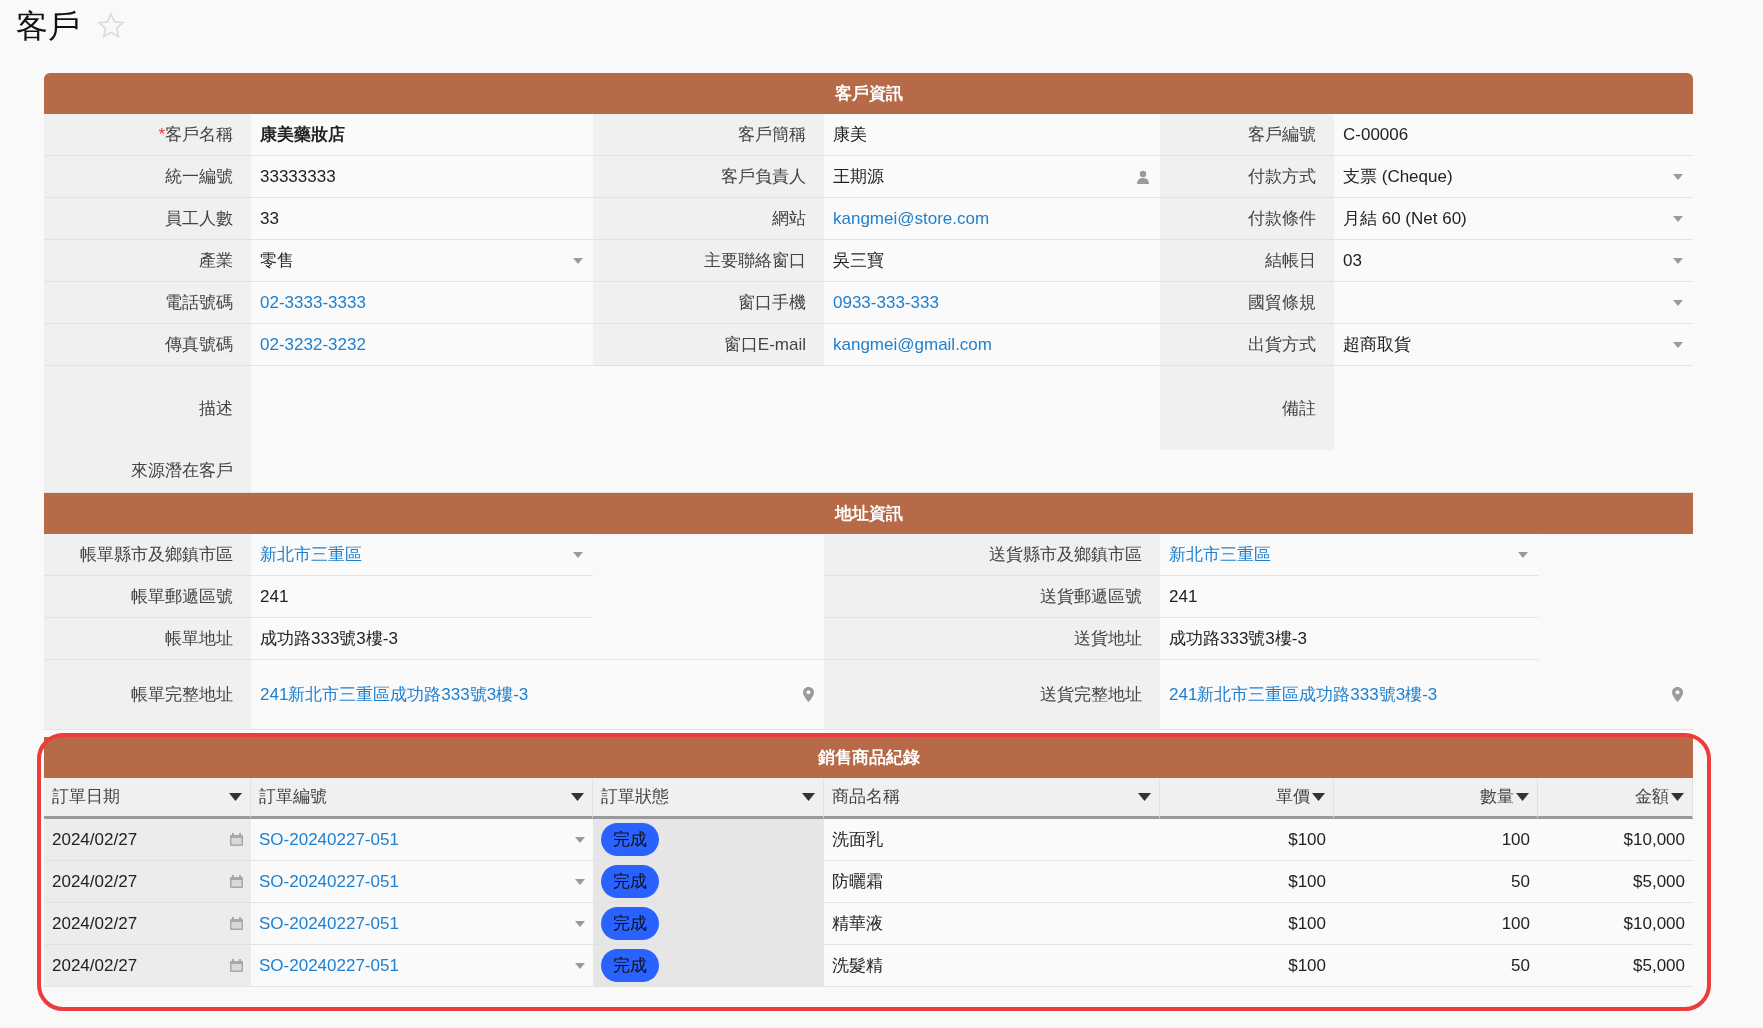  I want to click on field-label: 結帳日, so click(1290, 260).